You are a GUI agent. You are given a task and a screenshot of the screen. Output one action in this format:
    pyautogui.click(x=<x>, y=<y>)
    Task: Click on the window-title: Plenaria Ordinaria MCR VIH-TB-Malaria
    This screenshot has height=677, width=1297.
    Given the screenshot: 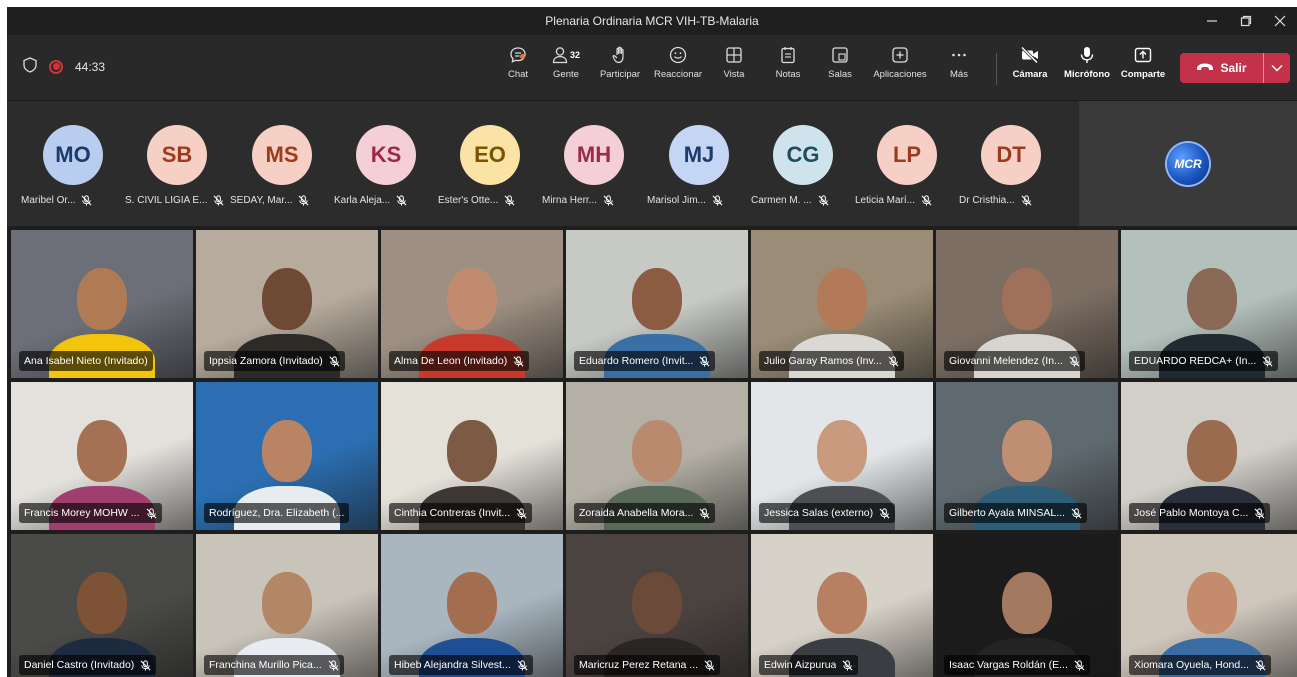 What is the action you would take?
    pyautogui.click(x=652, y=21)
    